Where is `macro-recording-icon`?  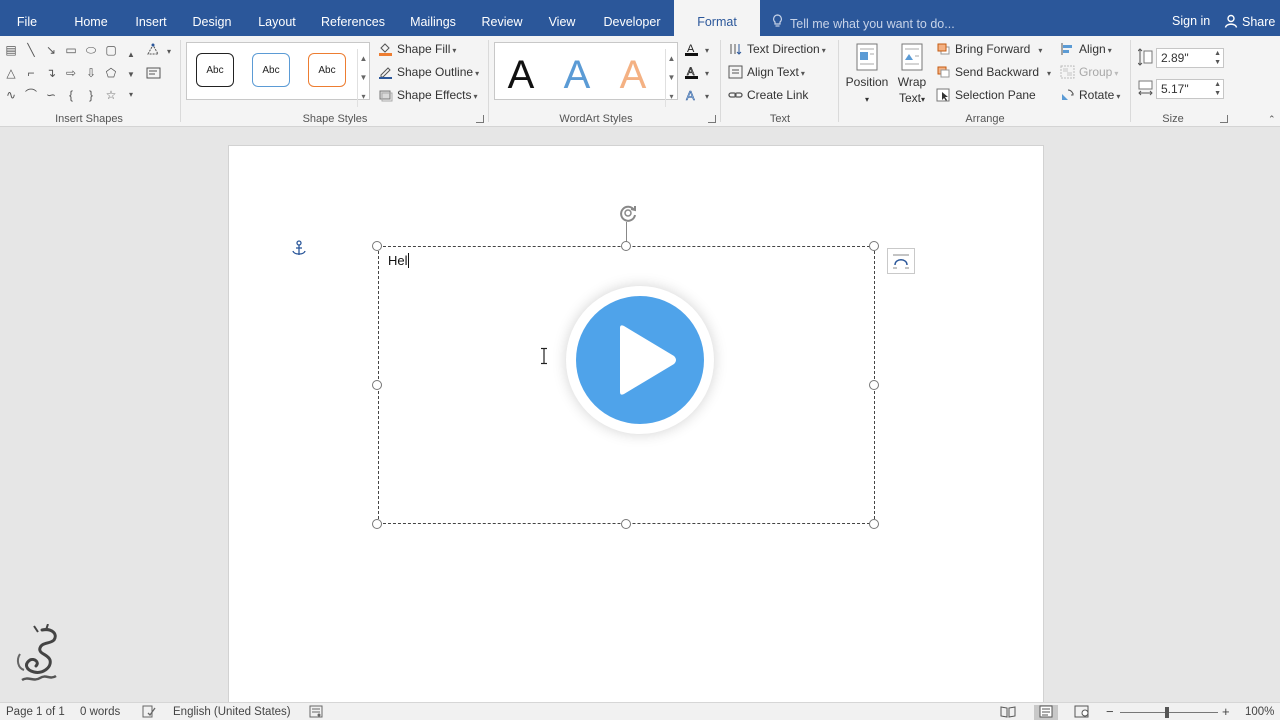 macro-recording-icon is located at coordinates (316, 712).